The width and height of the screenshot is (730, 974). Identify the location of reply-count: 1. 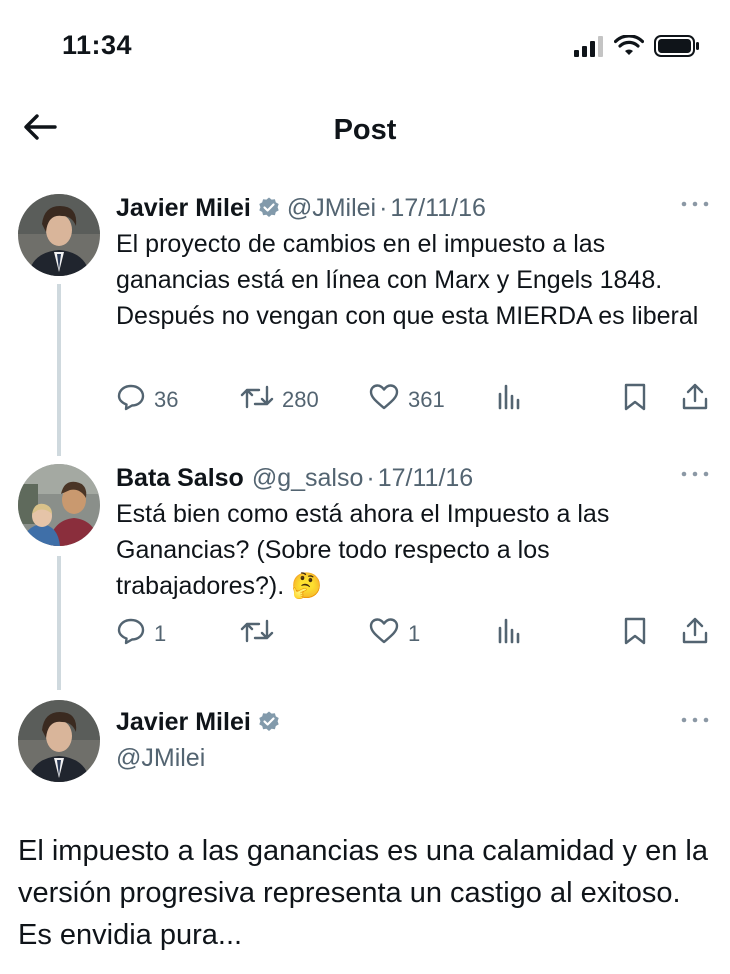
(160, 633).